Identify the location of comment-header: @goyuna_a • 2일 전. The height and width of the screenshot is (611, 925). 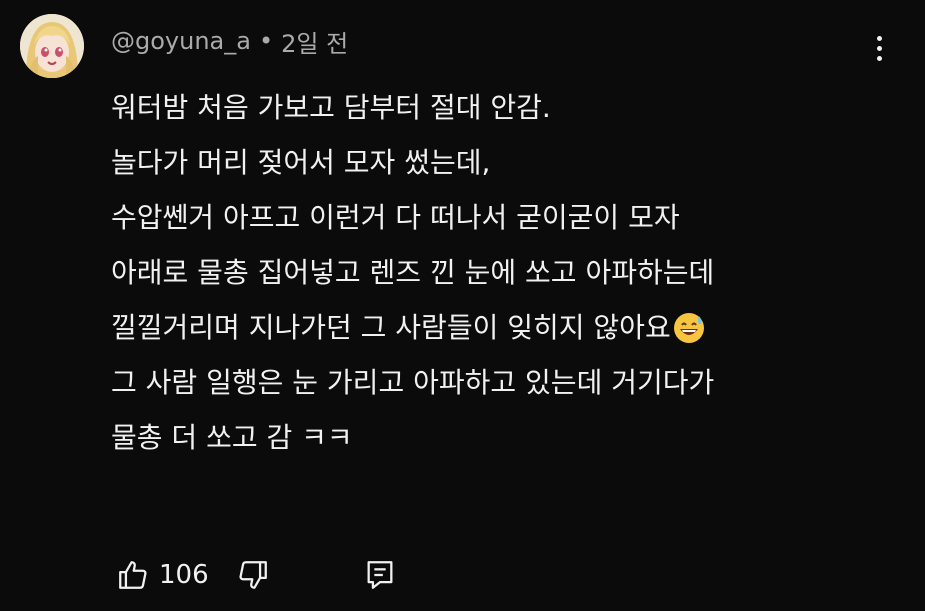
(229, 41).